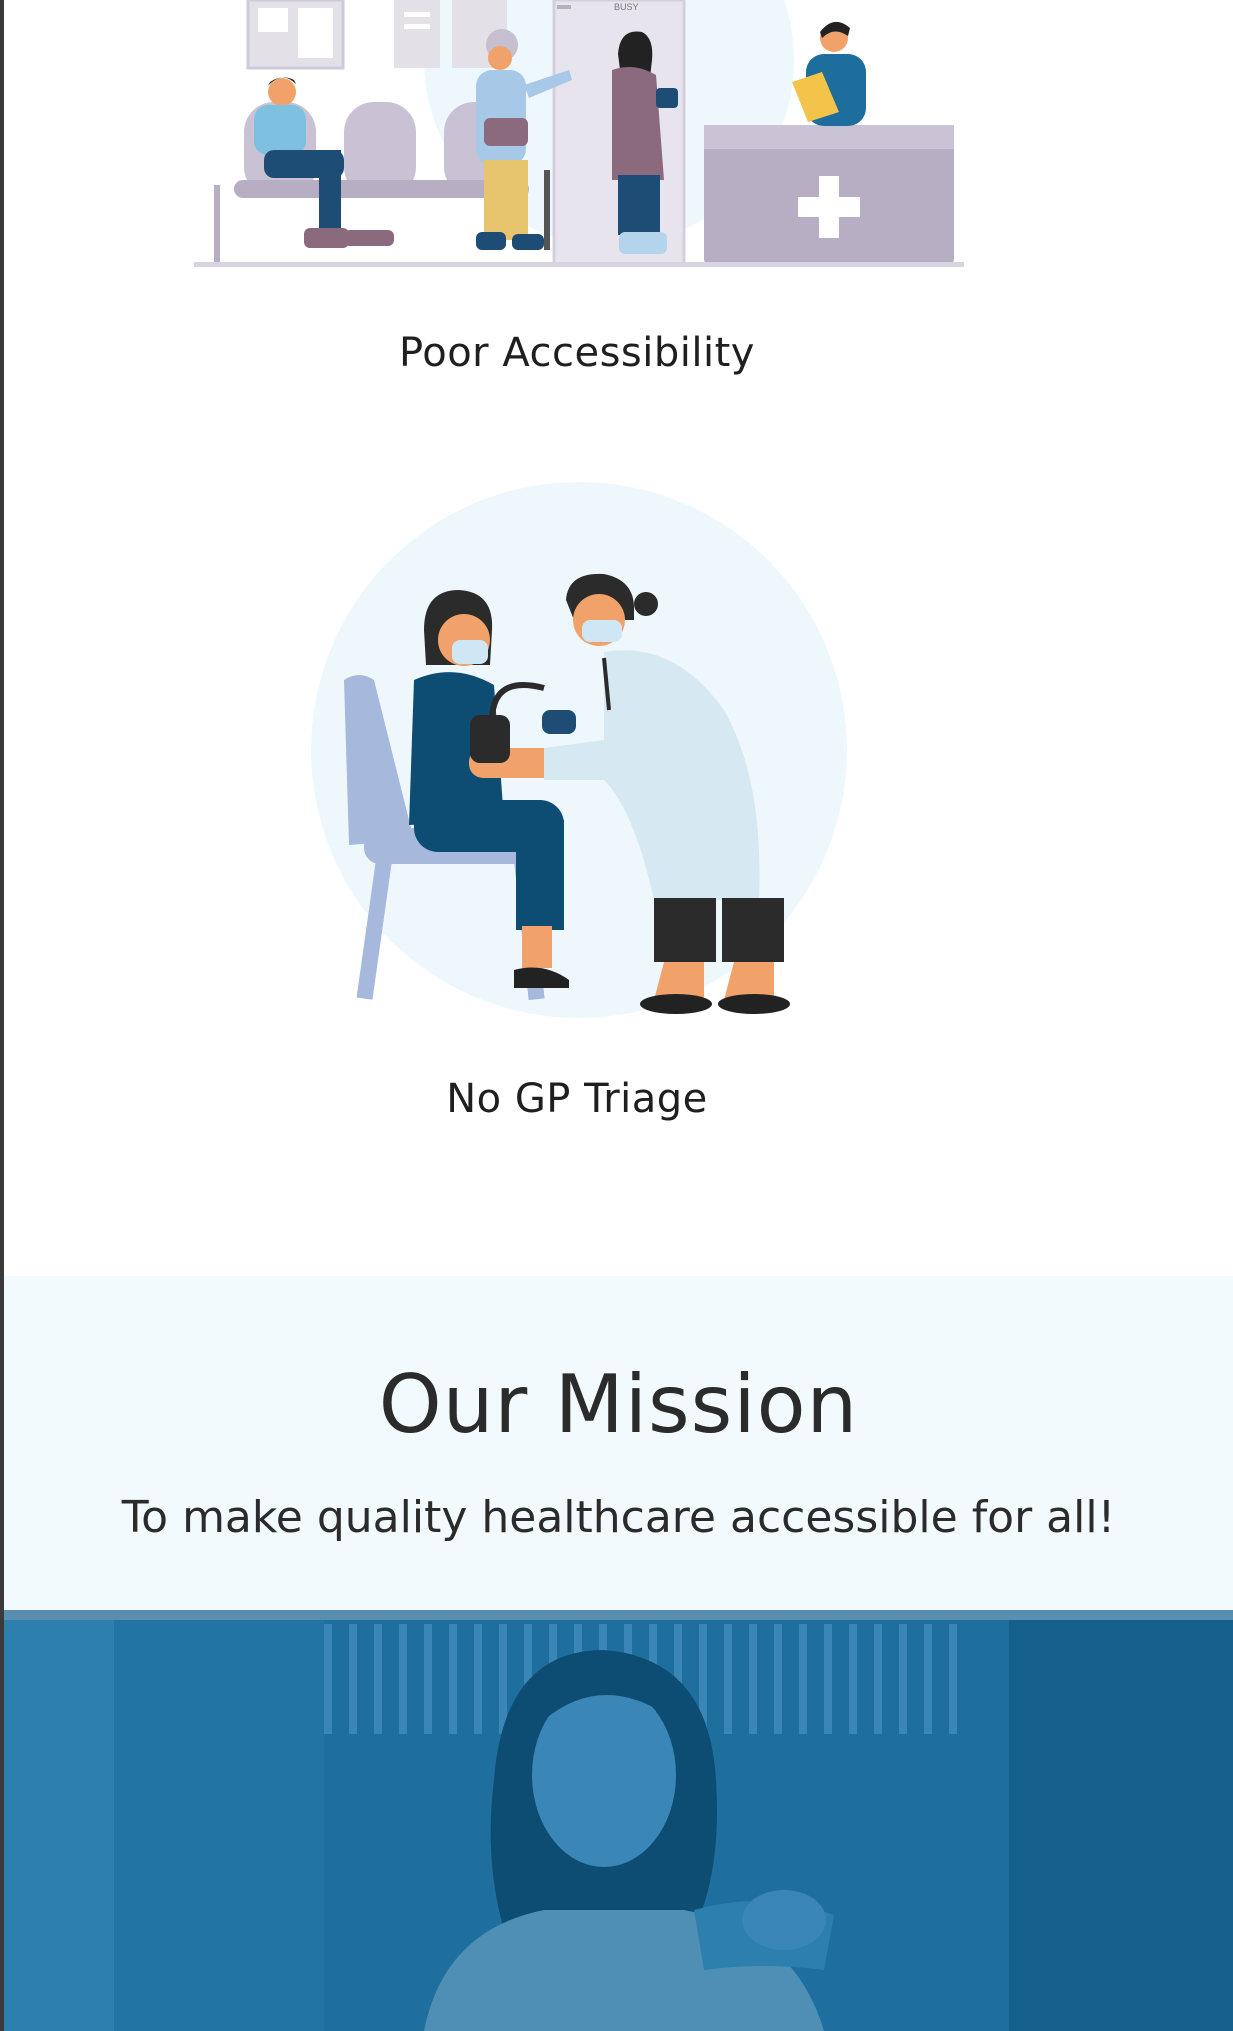 The width and height of the screenshot is (1233, 2031). I want to click on svg-text: BUSY, so click(626, 7).